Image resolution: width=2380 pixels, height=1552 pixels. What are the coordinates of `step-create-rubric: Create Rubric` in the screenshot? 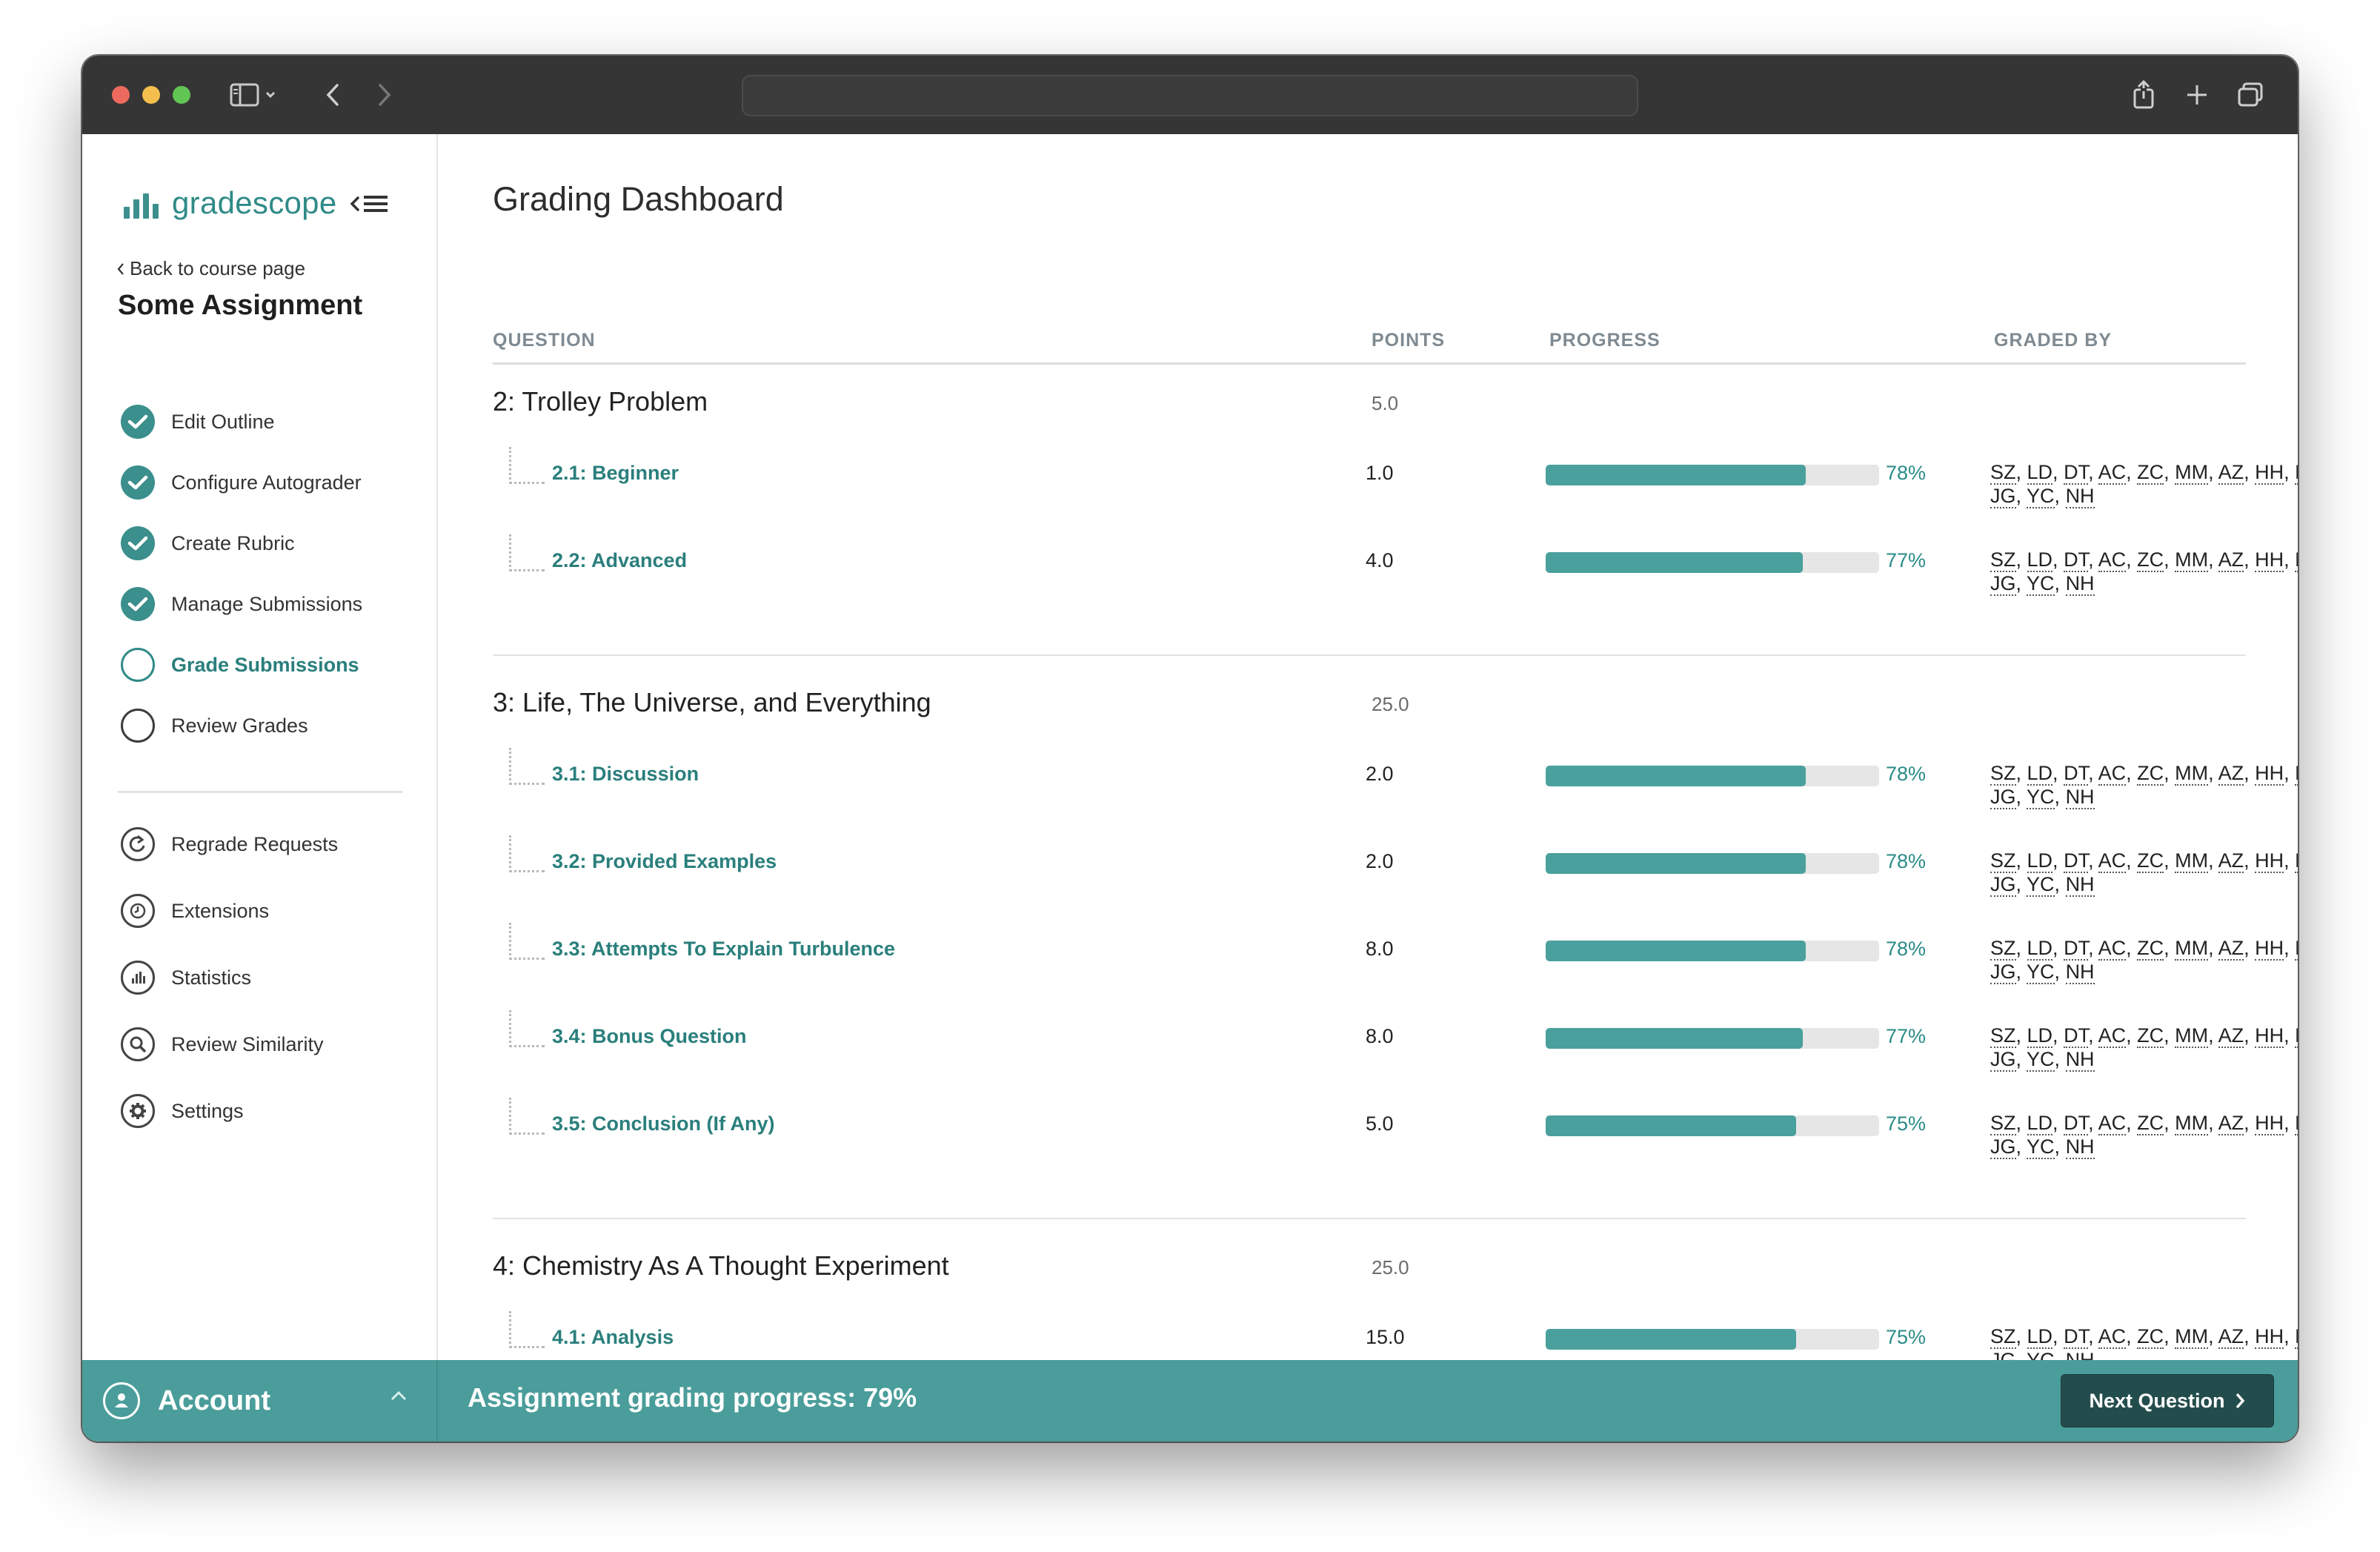 It's located at (208, 543).